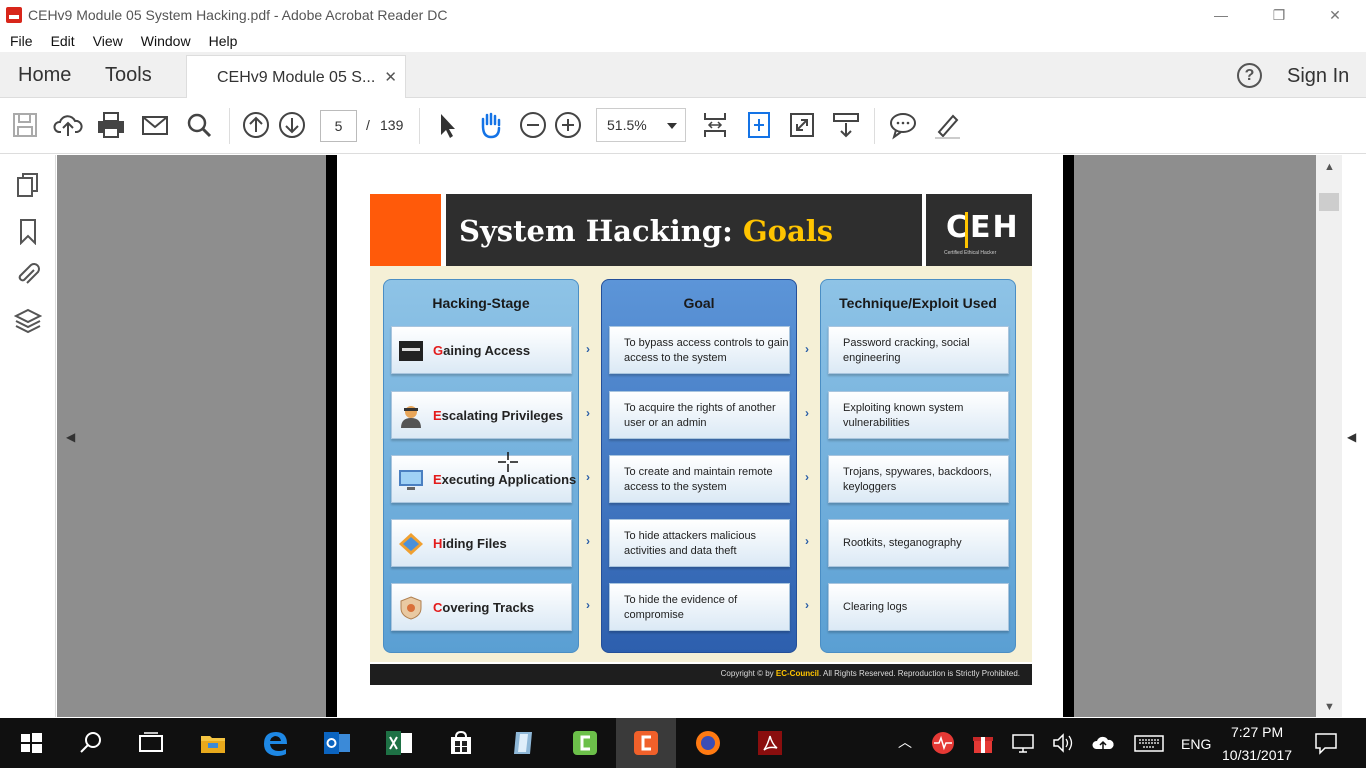 The image size is (1366, 768). What do you see at coordinates (151, 743) in the screenshot?
I see `task-view-icon` at bounding box center [151, 743].